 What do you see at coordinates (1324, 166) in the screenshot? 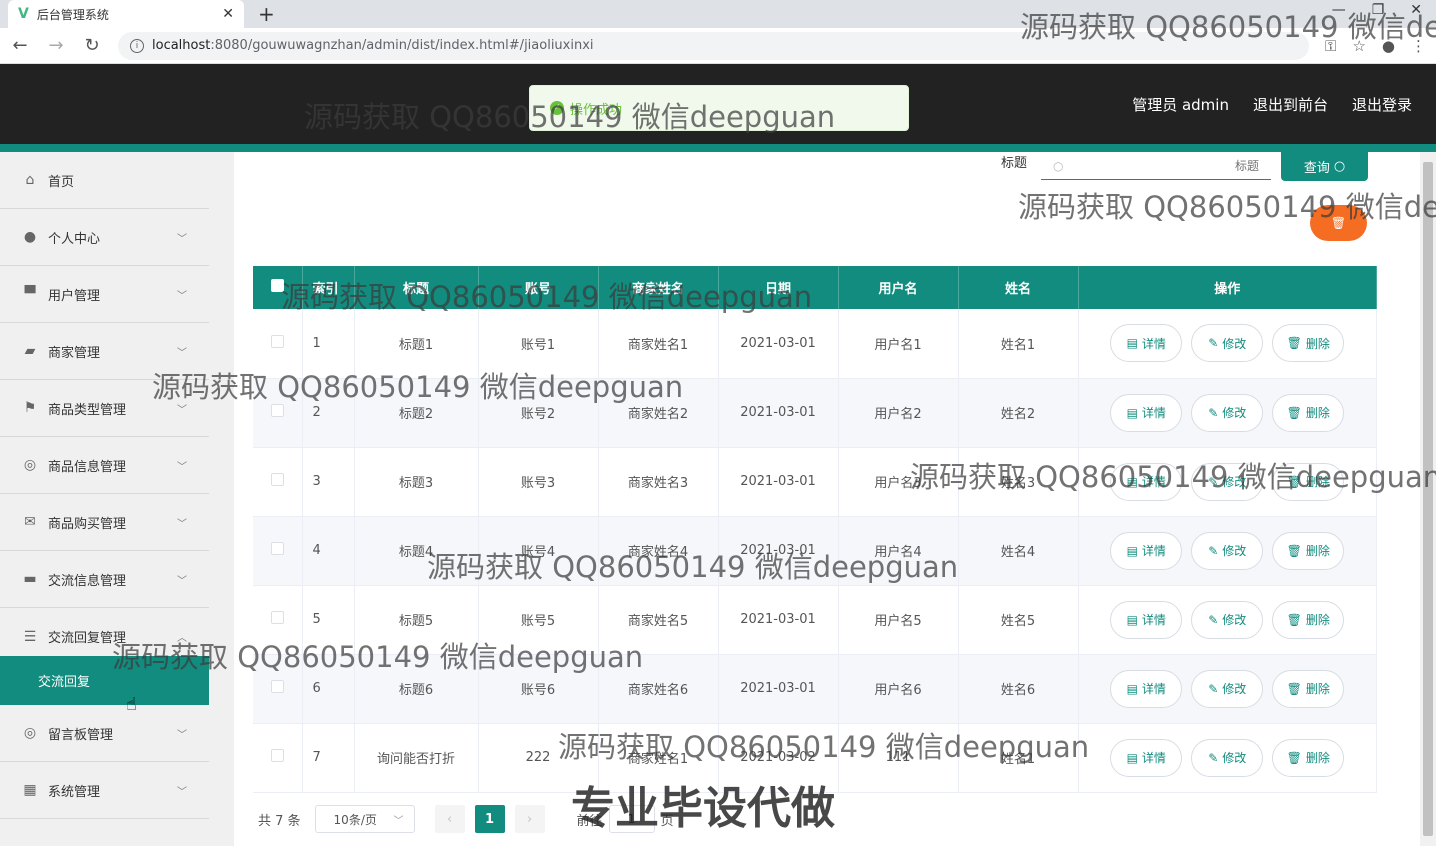
I see `query-button: 查询 ○` at bounding box center [1324, 166].